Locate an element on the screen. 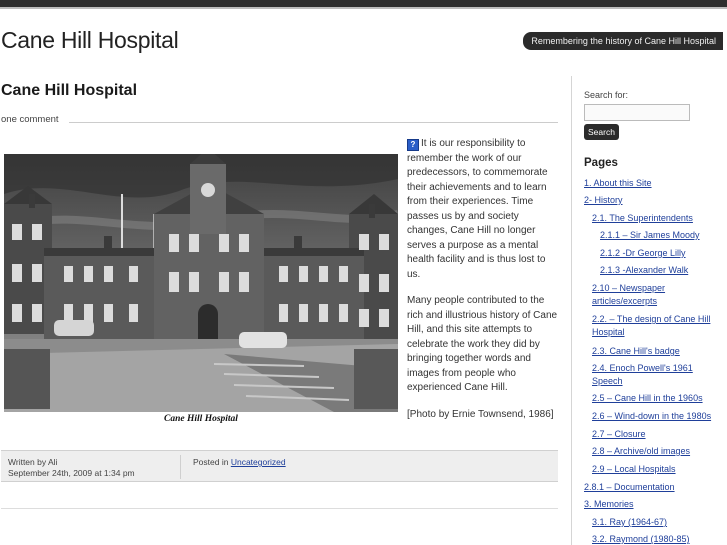 This screenshot has width=727, height=545. post-category: Posted in Uncategorized is located at coordinates (239, 462).